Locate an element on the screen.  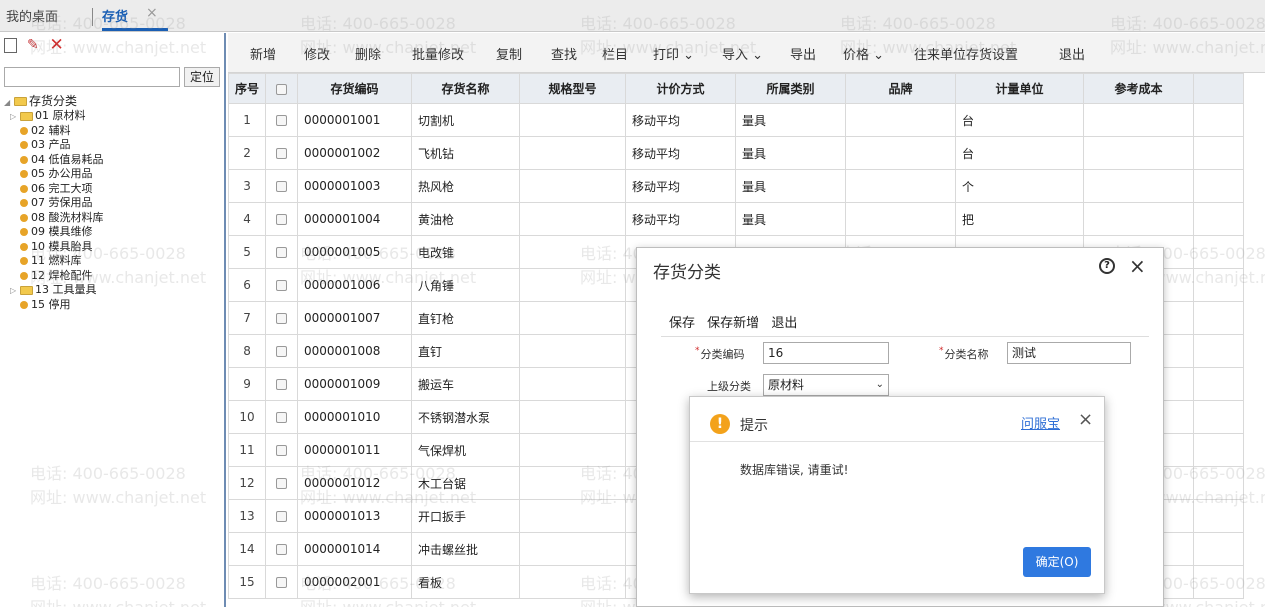
column-header: 计量单位 is located at coordinates (1020, 88).